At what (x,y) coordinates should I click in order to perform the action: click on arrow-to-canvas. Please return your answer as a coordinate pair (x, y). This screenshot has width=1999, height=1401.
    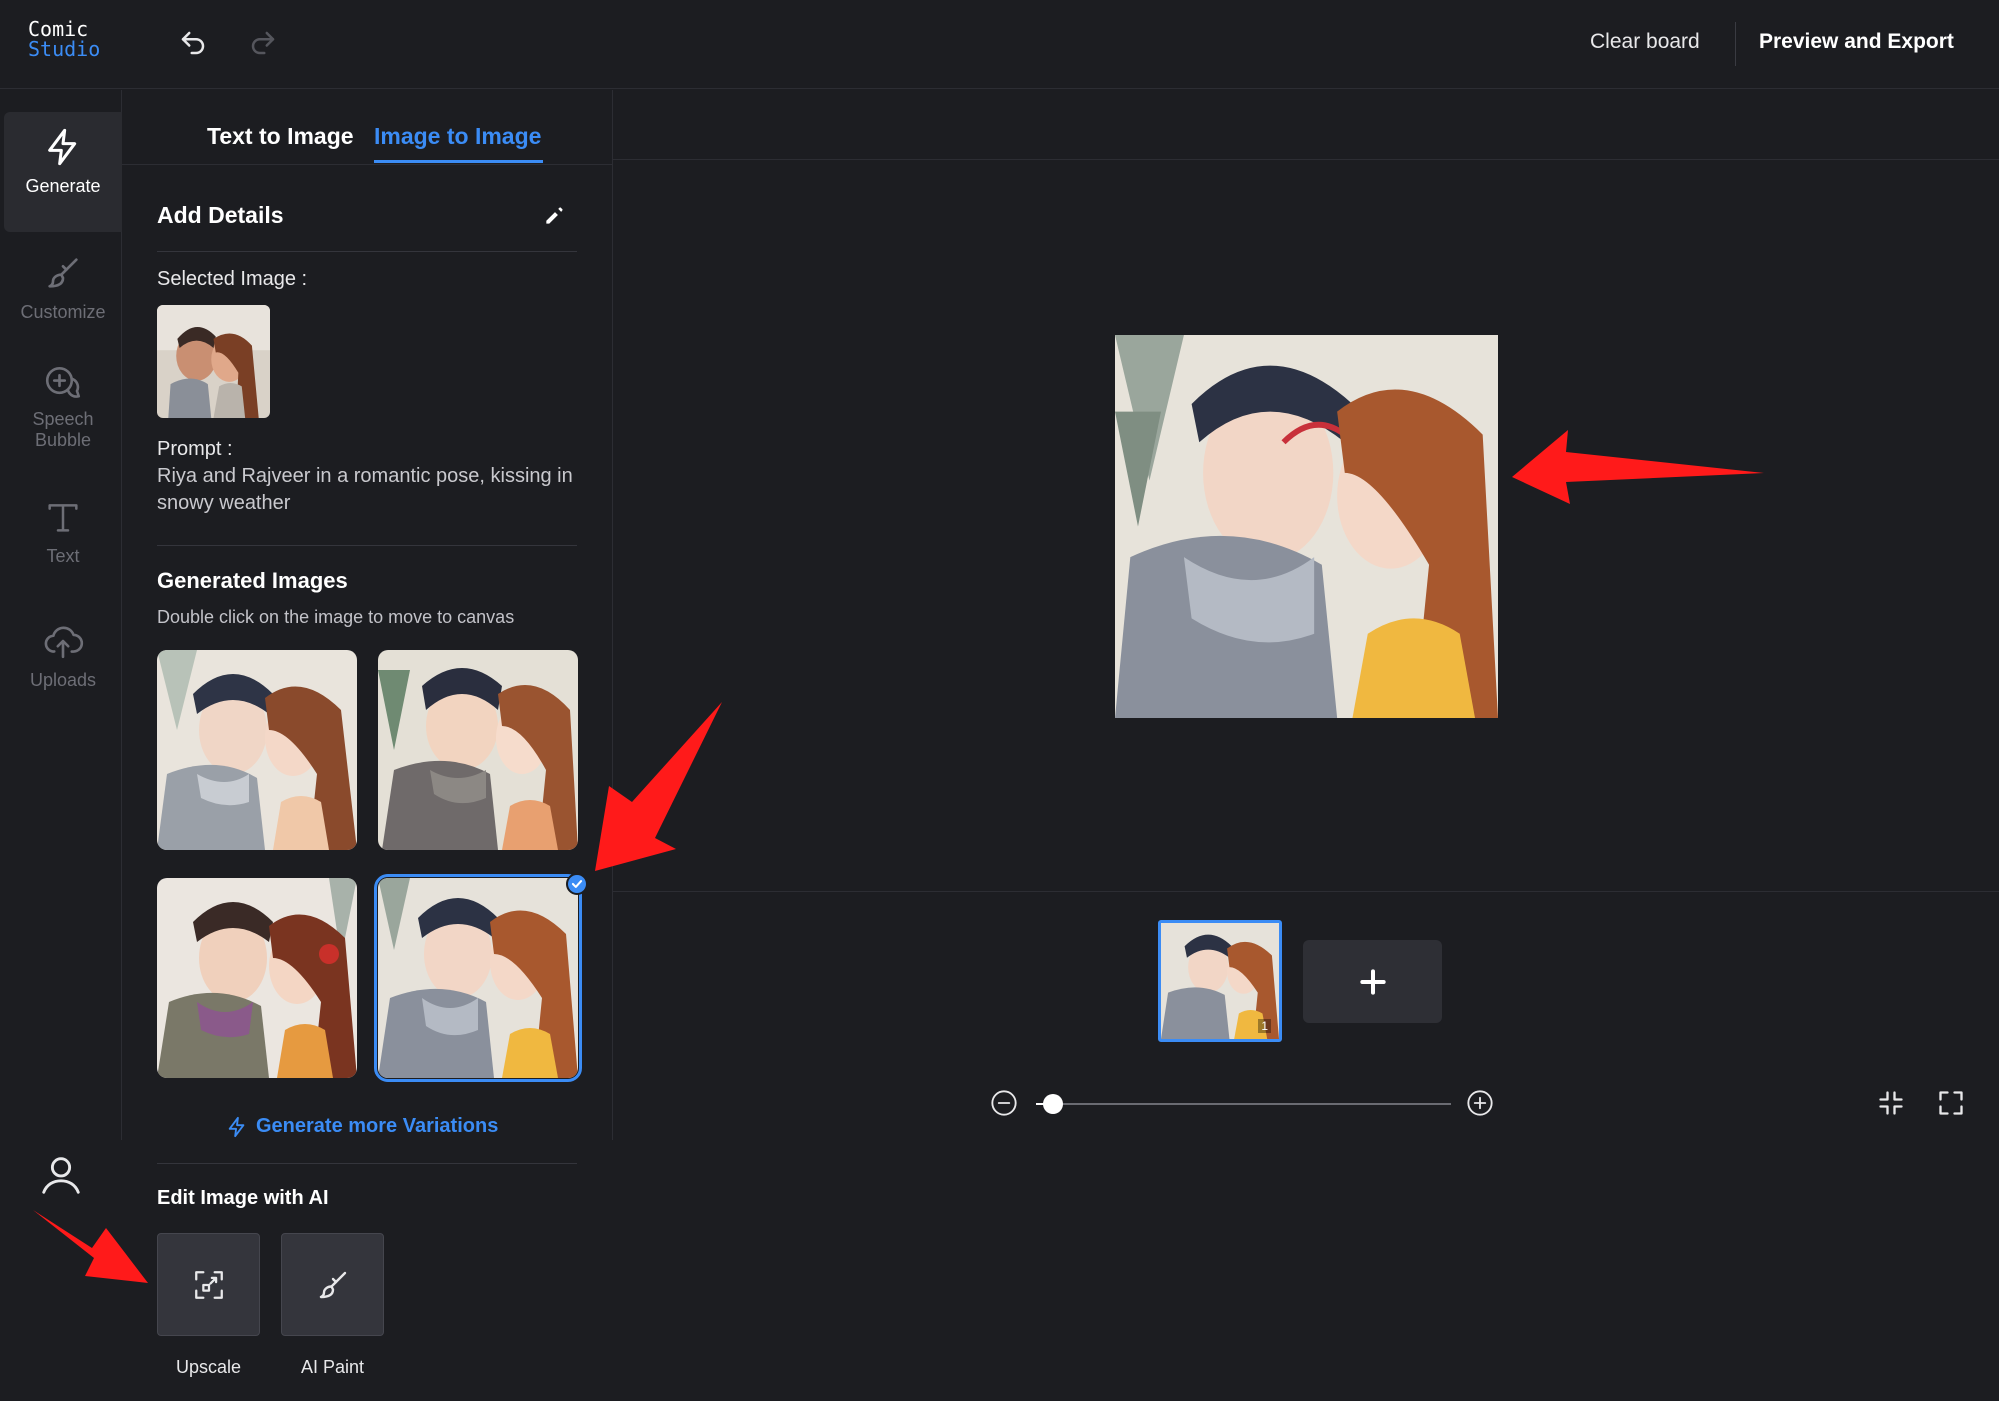
    Looking at the image, I should click on (1638, 467).